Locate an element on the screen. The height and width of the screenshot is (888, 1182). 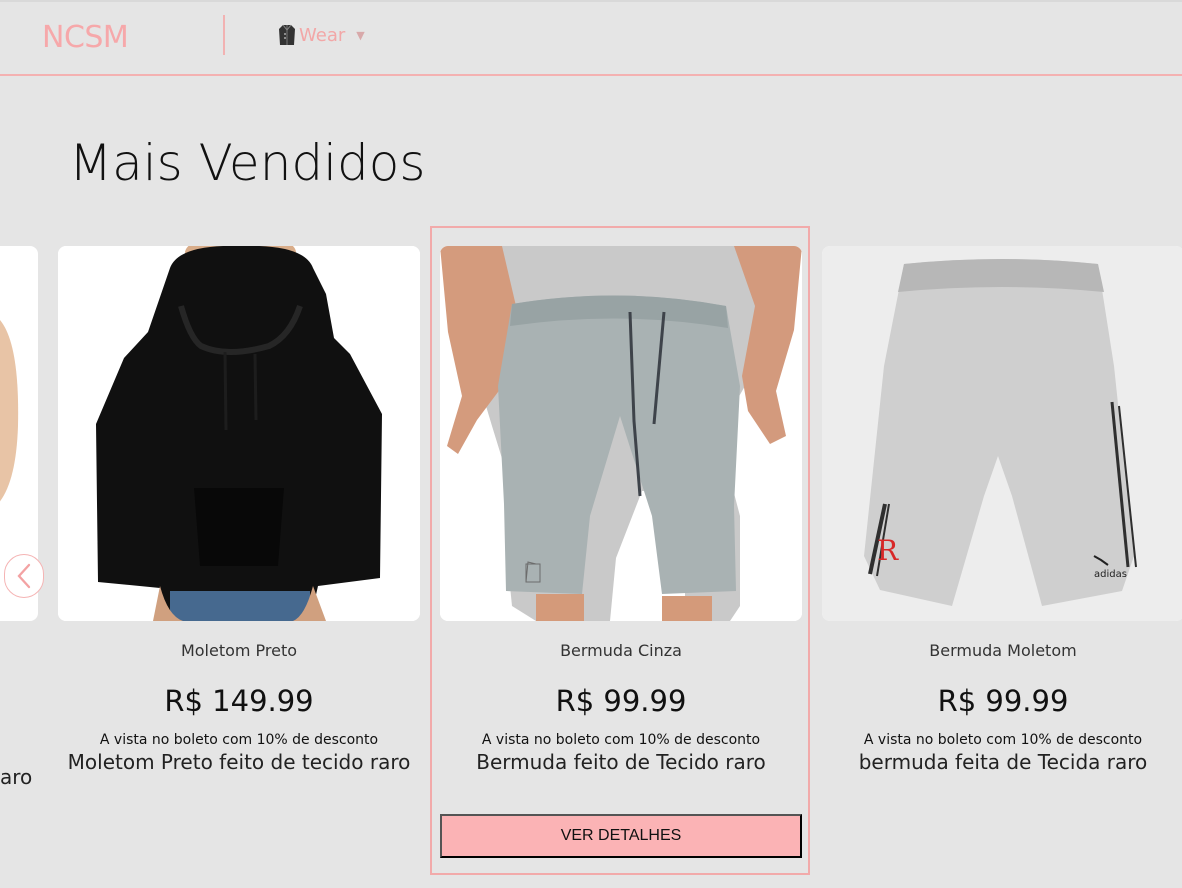
svg-text: R is located at coordinates (888, 550).